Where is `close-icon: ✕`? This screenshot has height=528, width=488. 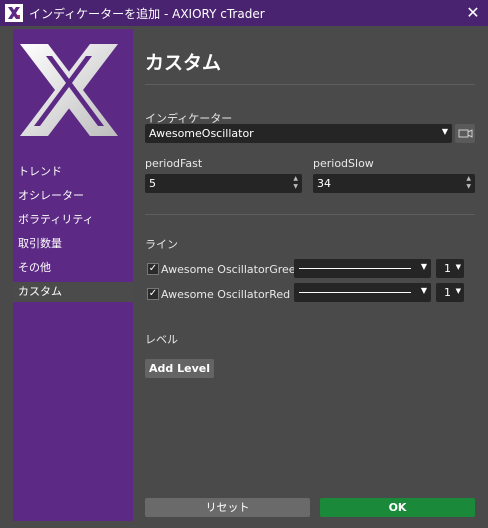
close-icon: ✕ is located at coordinates (473, 13).